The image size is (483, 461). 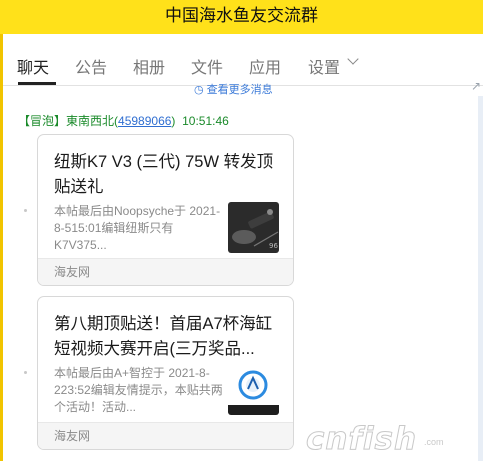 I want to click on load-more-history-link: ◷ 查看更多消息, so click(x=233, y=89).